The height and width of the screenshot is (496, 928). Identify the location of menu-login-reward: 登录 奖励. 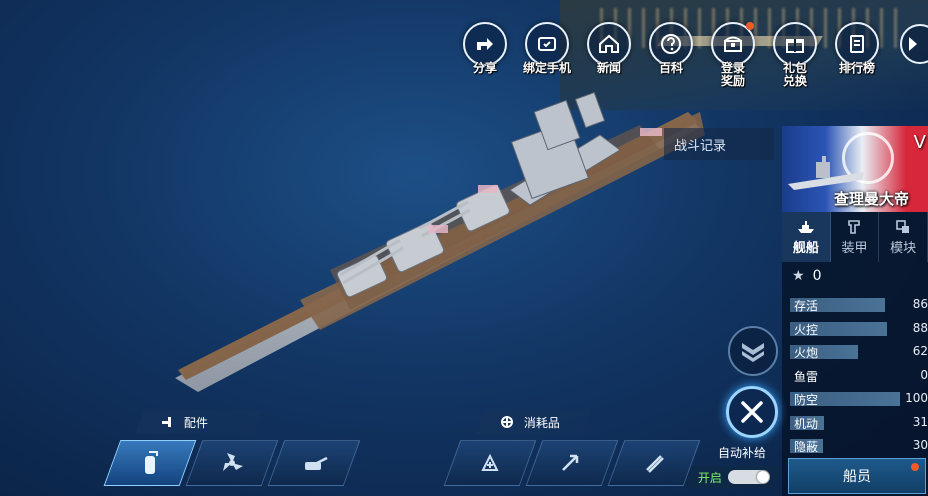
(733, 55).